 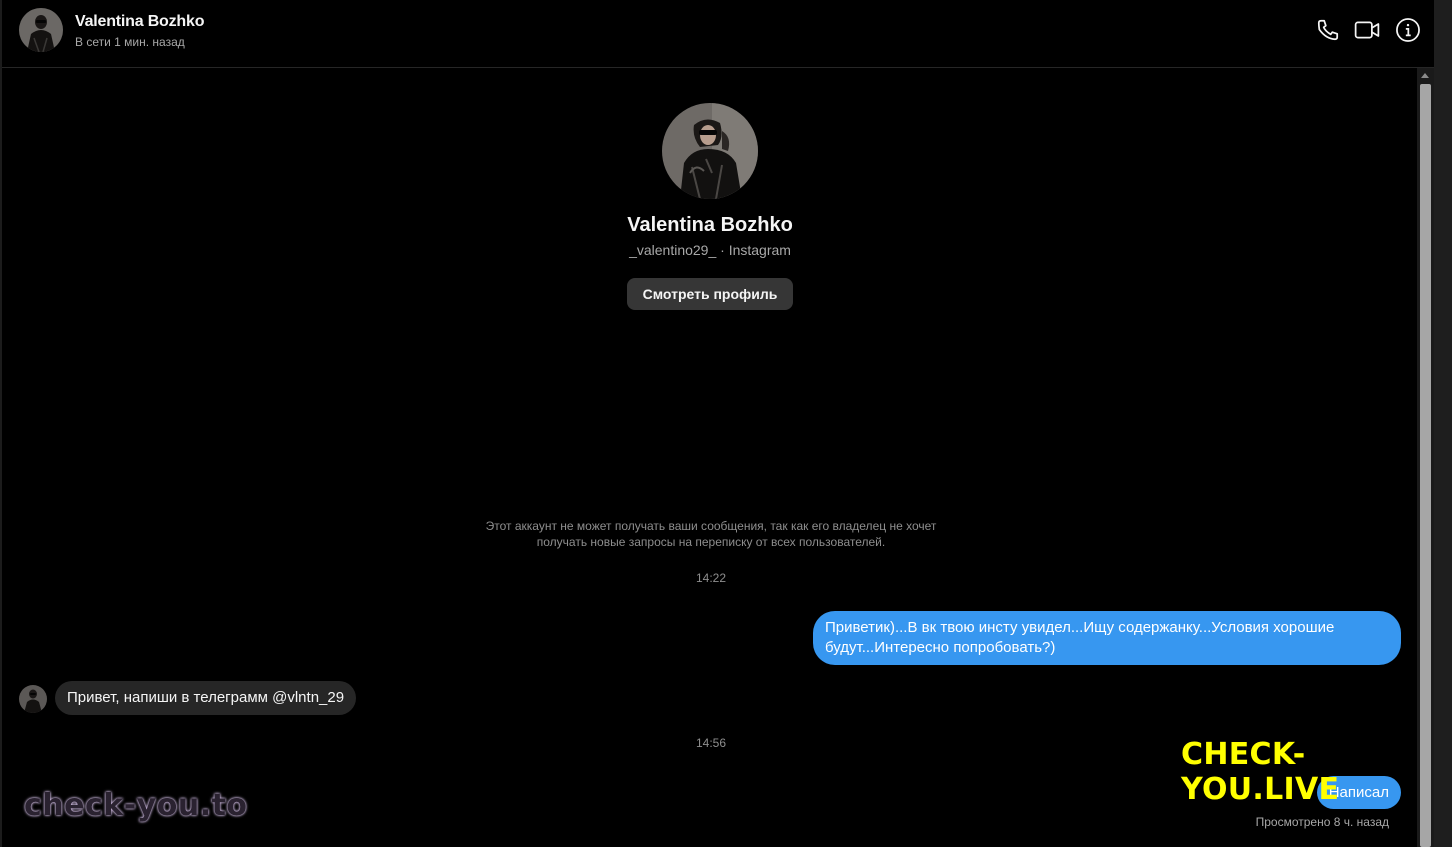 I want to click on watermark-bottom: check-you.to, so click(x=136, y=805).